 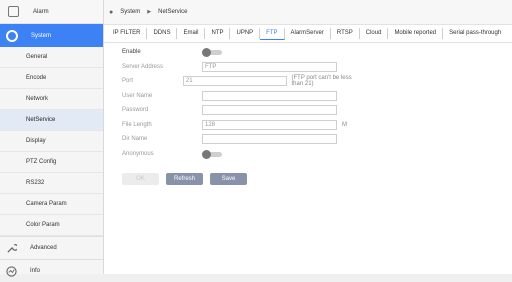 I want to click on dir-name-field, so click(x=269, y=139).